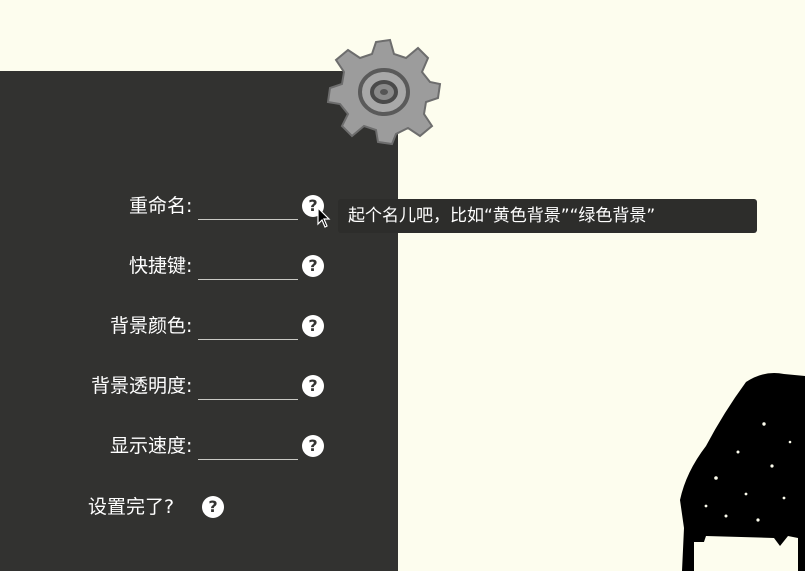 The image size is (805, 571). I want to click on display-speed-colon: :, so click(189, 446).